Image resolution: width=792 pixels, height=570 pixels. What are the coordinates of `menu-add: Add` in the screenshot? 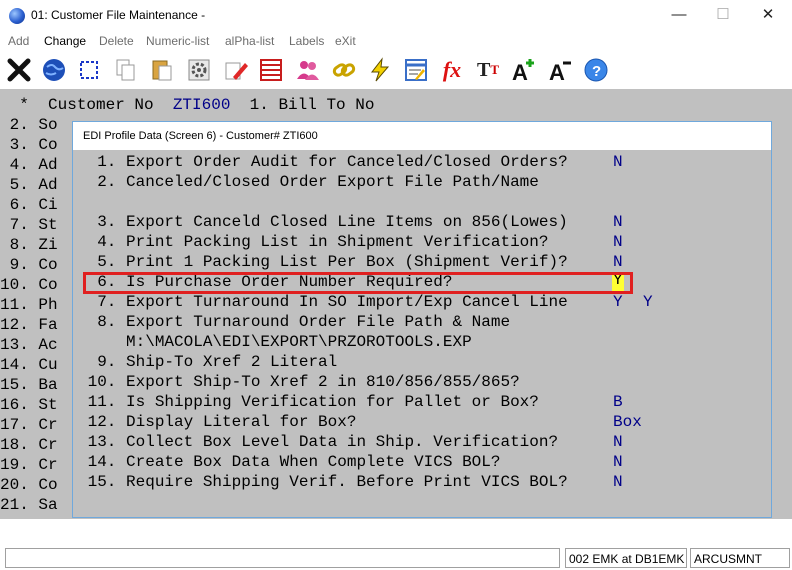 It's located at (18, 41).